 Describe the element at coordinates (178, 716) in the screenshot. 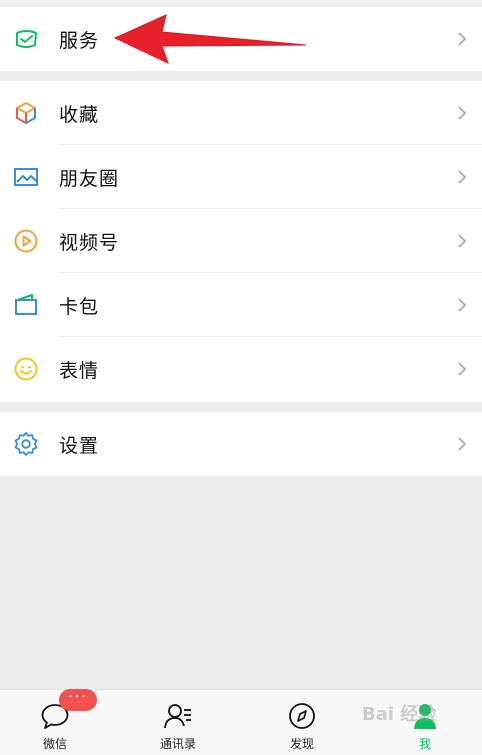

I see `contacts-icon` at that location.